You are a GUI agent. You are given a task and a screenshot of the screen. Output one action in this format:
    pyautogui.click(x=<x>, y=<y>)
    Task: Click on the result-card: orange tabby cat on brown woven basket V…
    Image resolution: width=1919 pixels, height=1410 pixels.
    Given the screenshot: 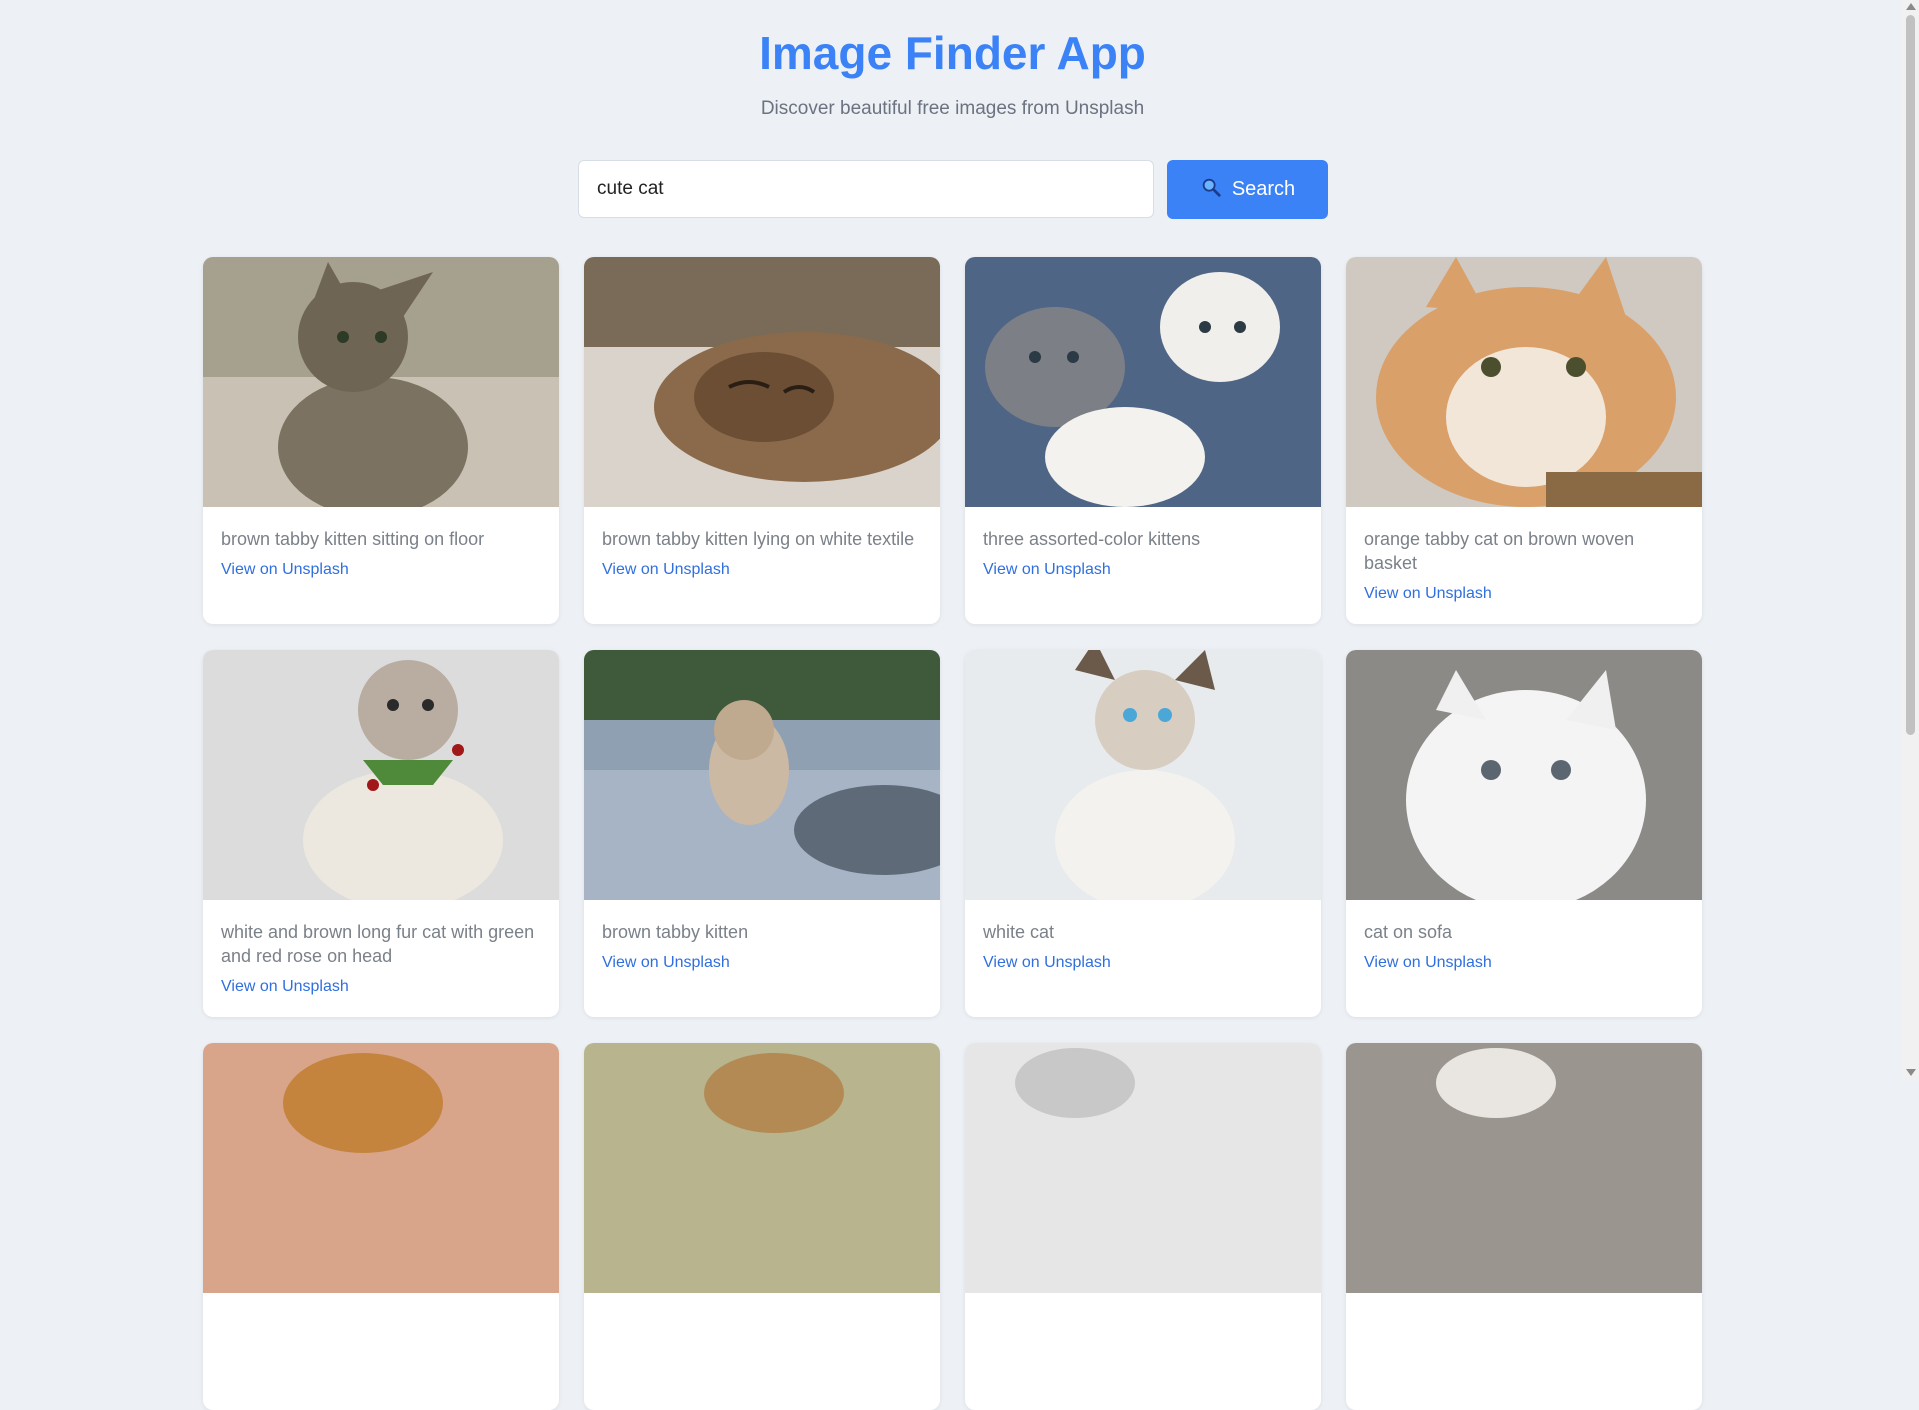 What is the action you would take?
    pyautogui.click(x=1524, y=440)
    